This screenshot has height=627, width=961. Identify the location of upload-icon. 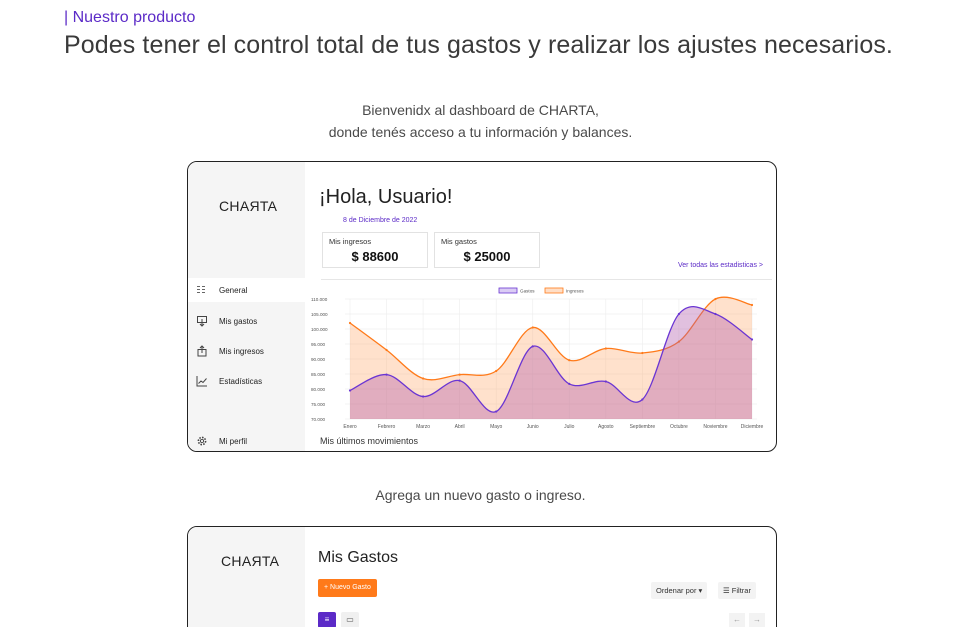
(202, 351).